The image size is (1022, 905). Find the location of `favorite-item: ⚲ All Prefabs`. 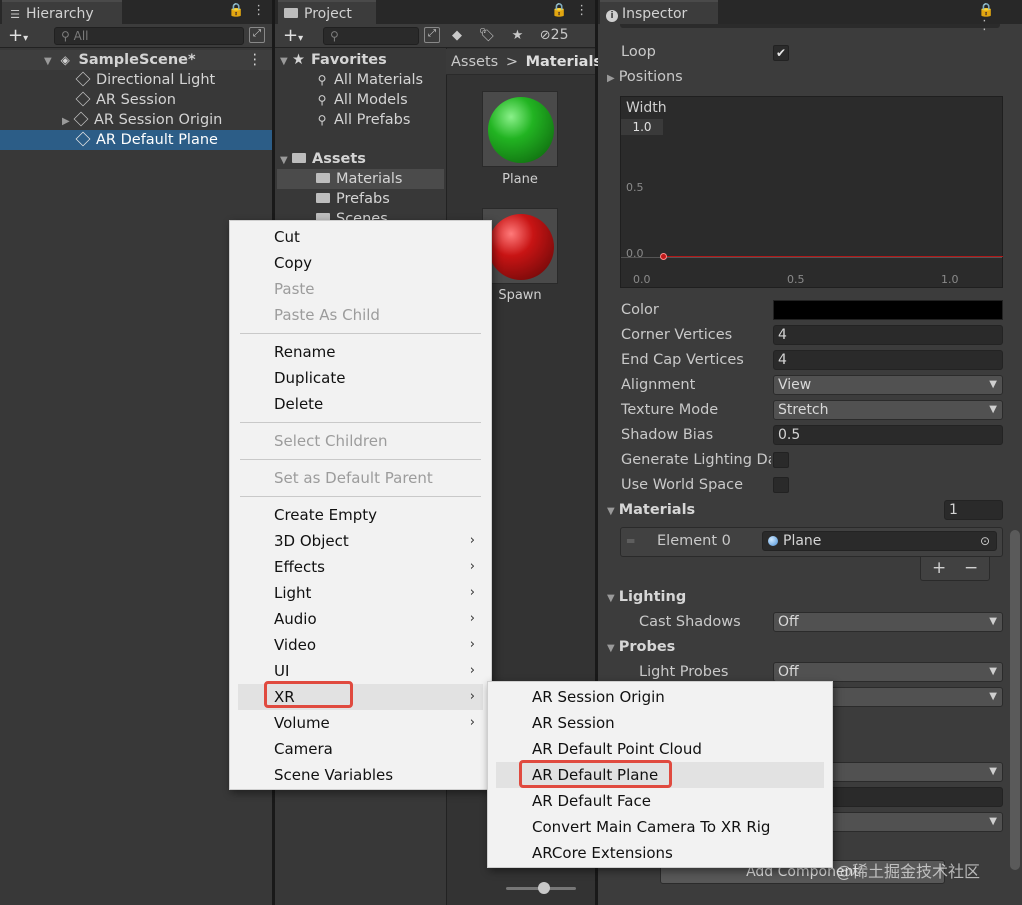

favorite-item: ⚲ All Prefabs is located at coordinates (363, 120).